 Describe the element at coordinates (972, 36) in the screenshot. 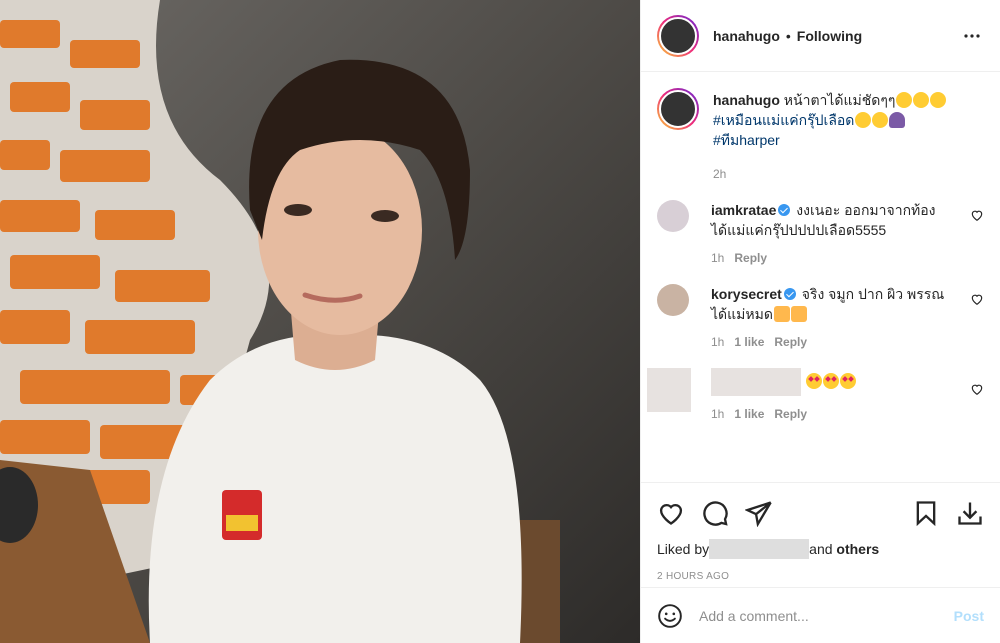

I see `more-options-icon` at that location.